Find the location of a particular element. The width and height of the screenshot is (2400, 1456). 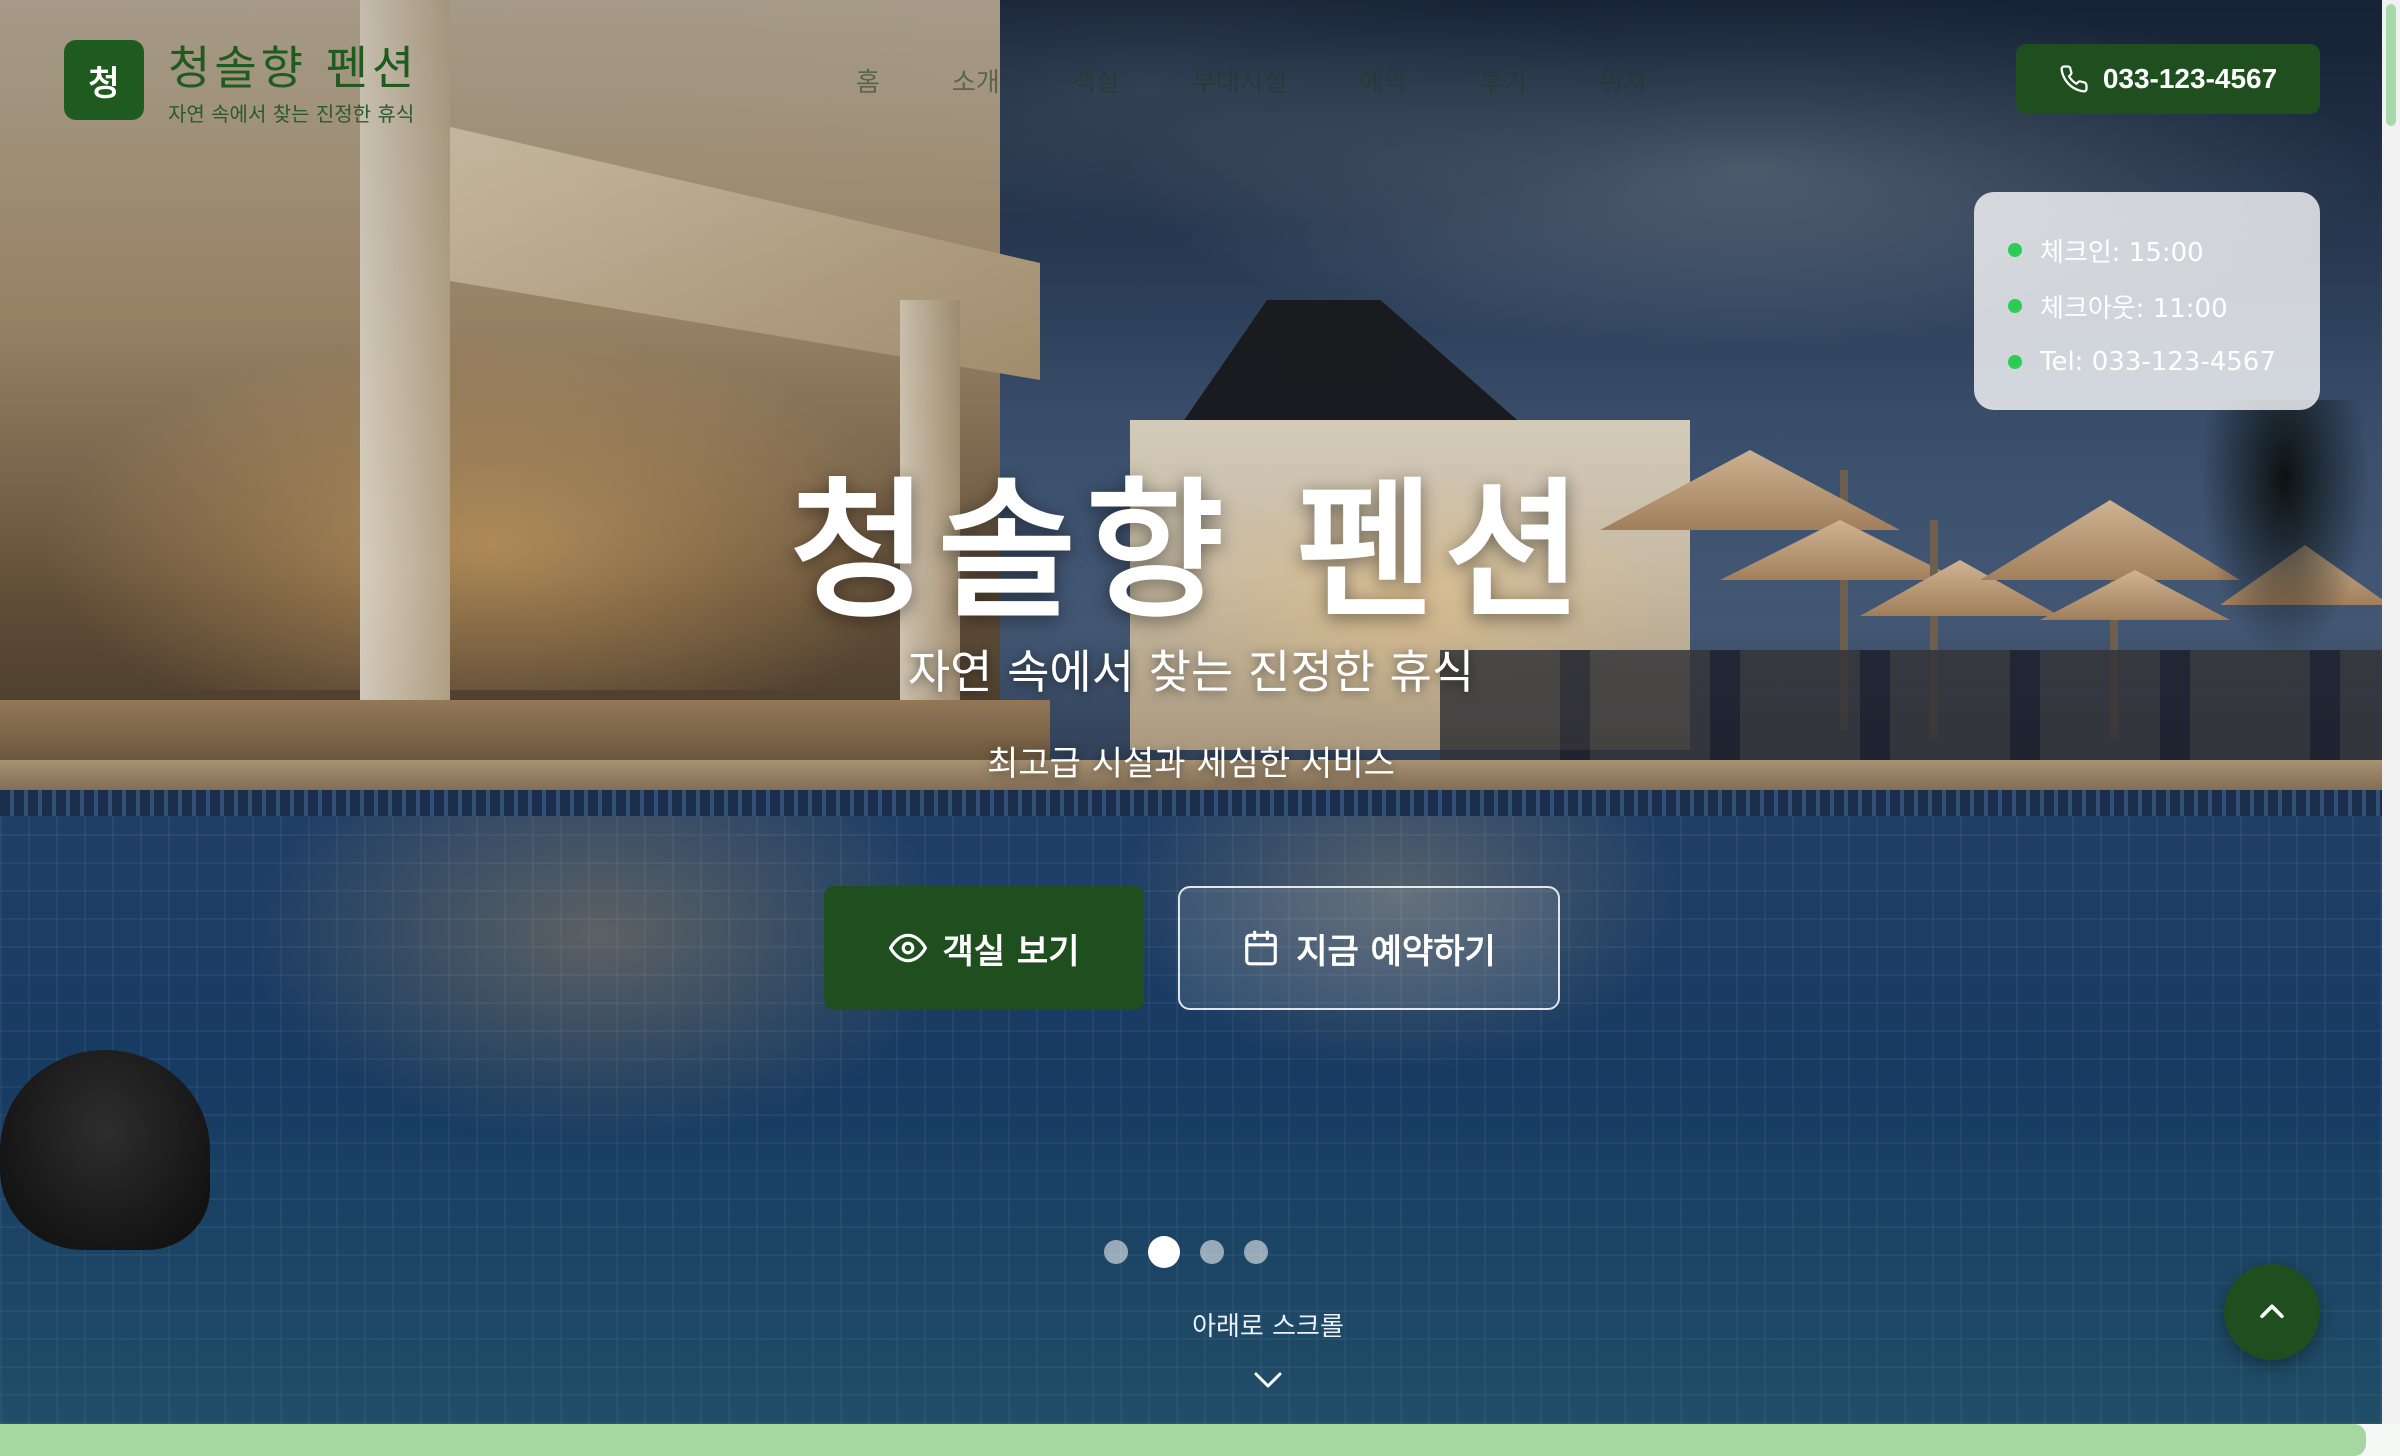

nav-item-about: 소개 is located at coordinates (976, 80).